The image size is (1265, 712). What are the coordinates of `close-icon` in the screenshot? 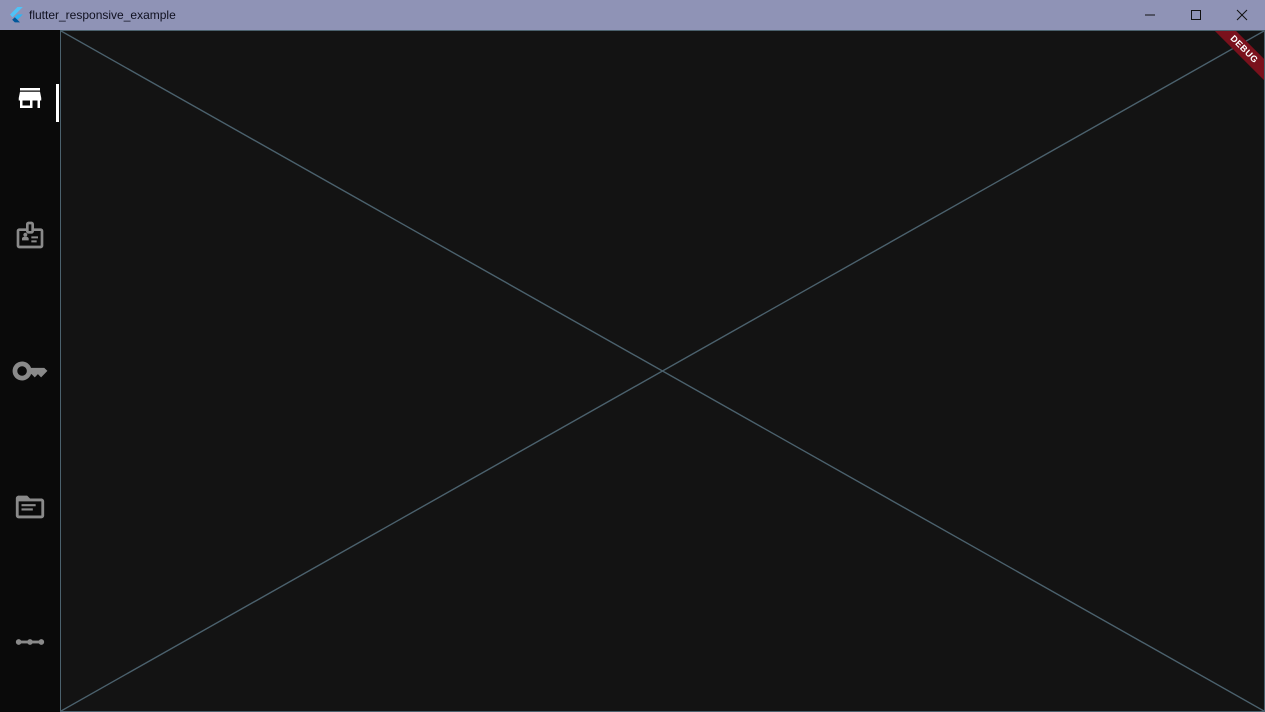 It's located at (1242, 15).